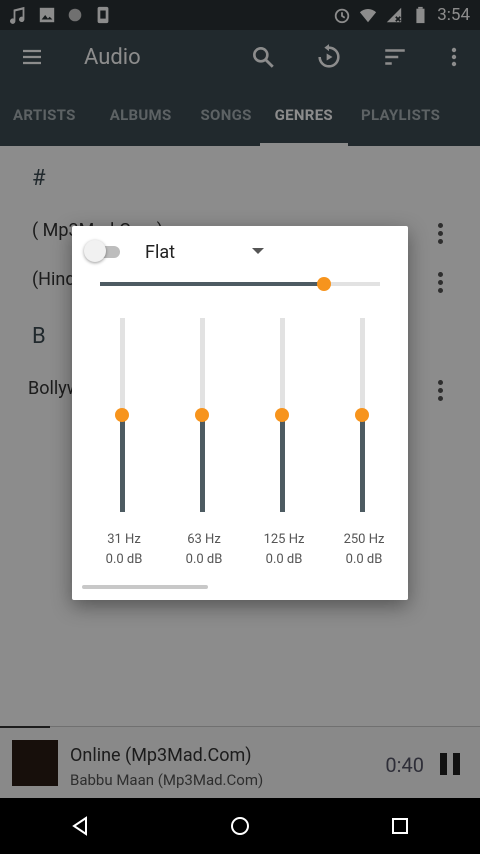  Describe the element at coordinates (364, 539) in the screenshot. I see `band-frequency: 250 Hz` at that location.